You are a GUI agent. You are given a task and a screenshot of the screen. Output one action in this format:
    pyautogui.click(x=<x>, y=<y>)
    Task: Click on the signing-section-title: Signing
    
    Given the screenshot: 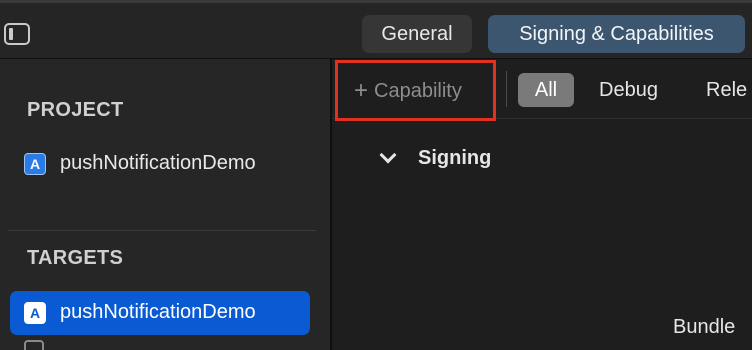 What is the action you would take?
    pyautogui.click(x=455, y=158)
    